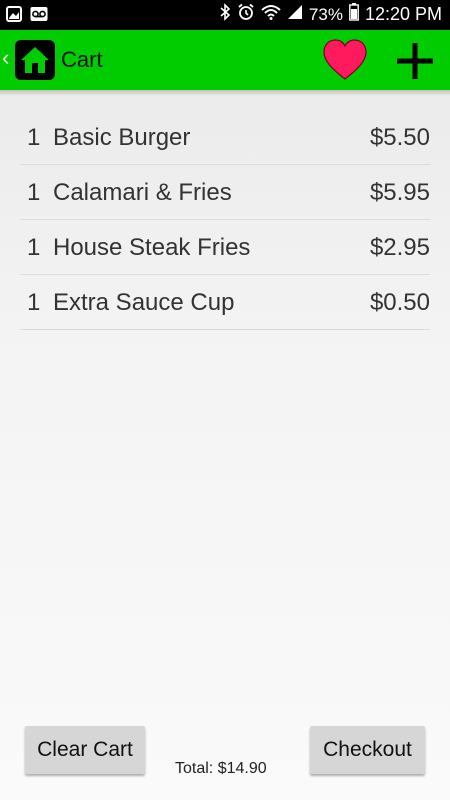 Image resolution: width=450 pixels, height=800 pixels. I want to click on cart-item-row: 1 Extra Sauce Cup $0.50, so click(225, 302).